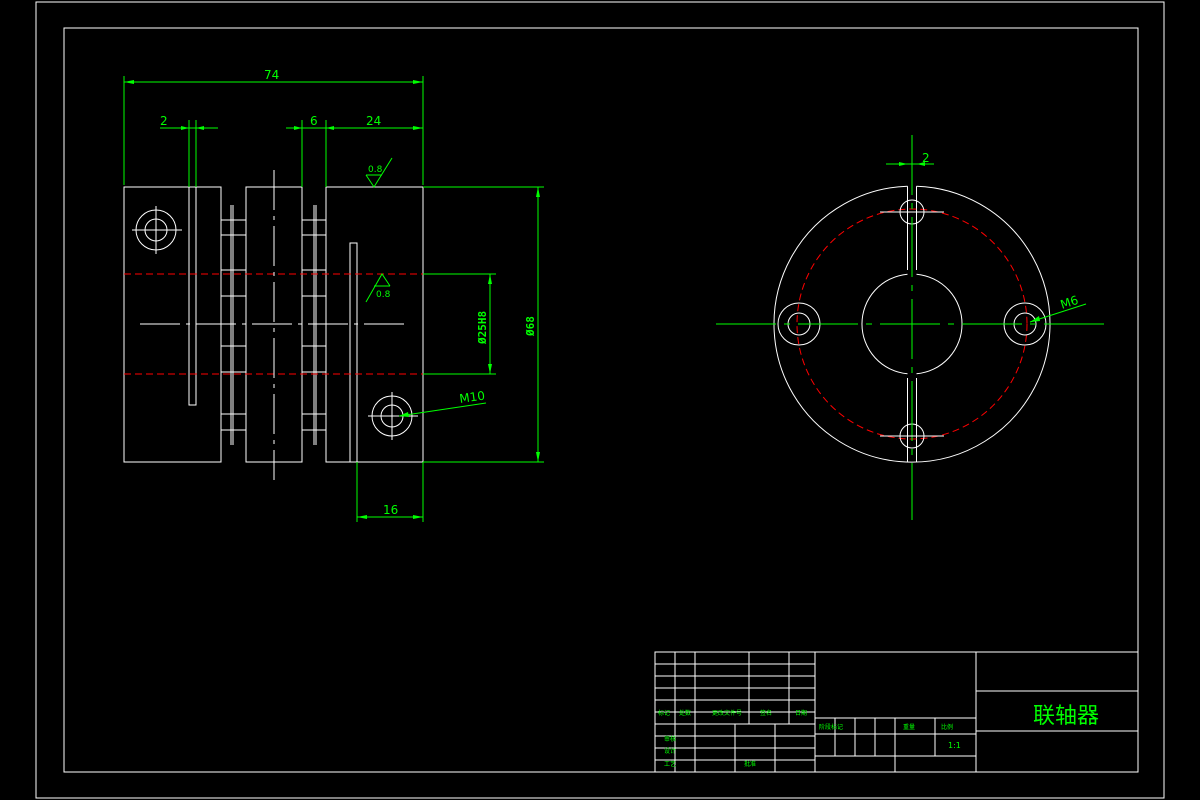 Image resolution: width=1200 pixels, height=800 pixels. What do you see at coordinates (189, 150) in the screenshot?
I see `dim-slot-width: 2` at bounding box center [189, 150].